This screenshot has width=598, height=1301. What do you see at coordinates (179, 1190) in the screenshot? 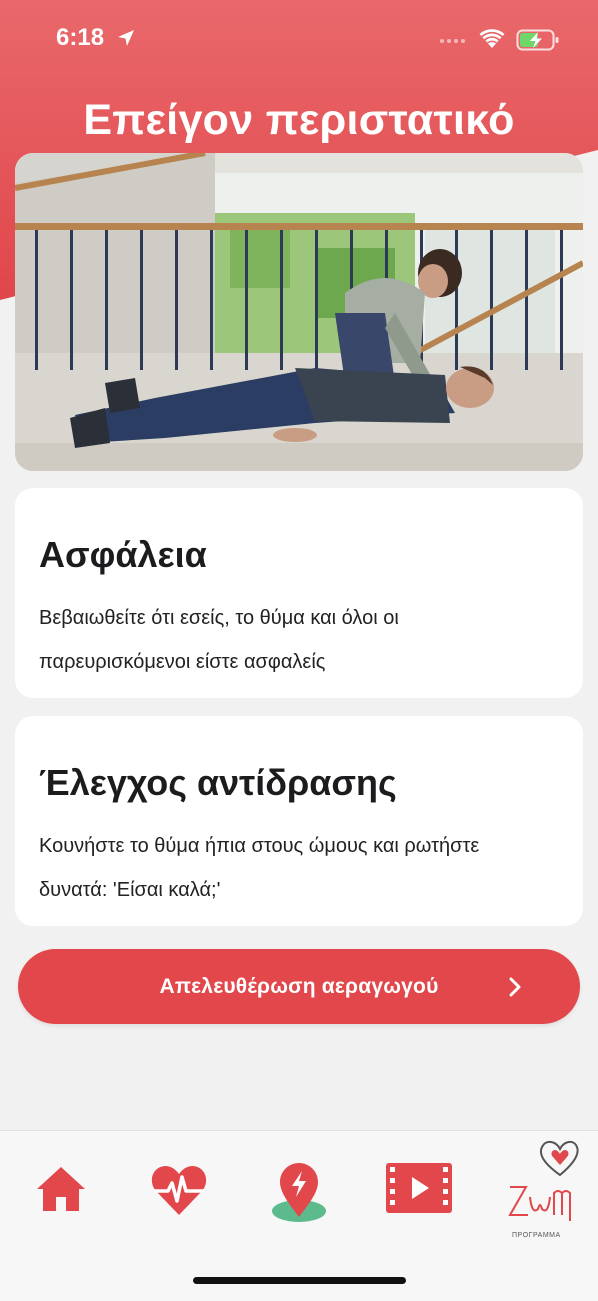
I see `heartbeat-icon` at bounding box center [179, 1190].